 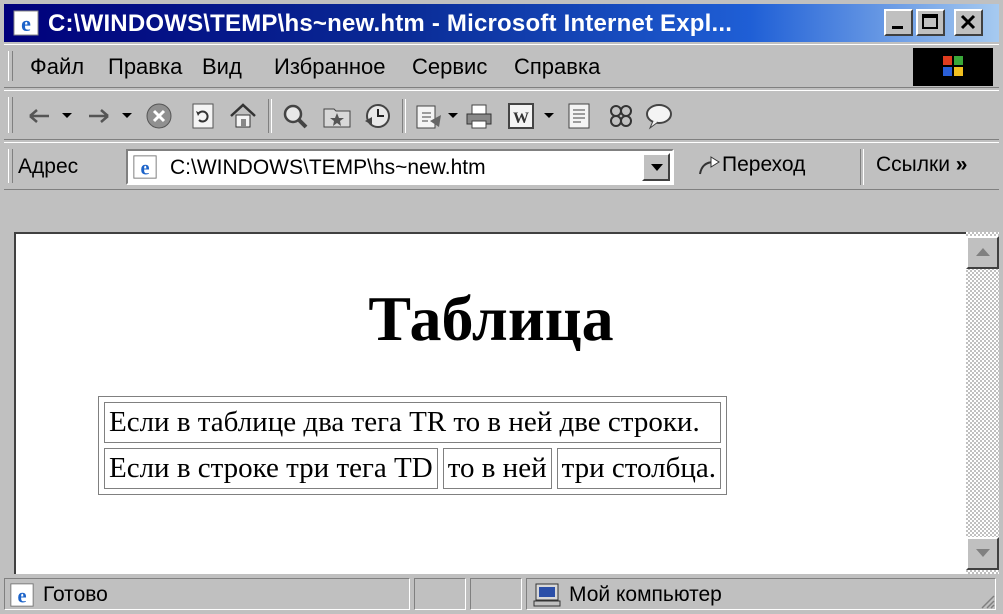 What do you see at coordinates (207, 594) in the screenshot?
I see `status-main-cell: e Готово` at bounding box center [207, 594].